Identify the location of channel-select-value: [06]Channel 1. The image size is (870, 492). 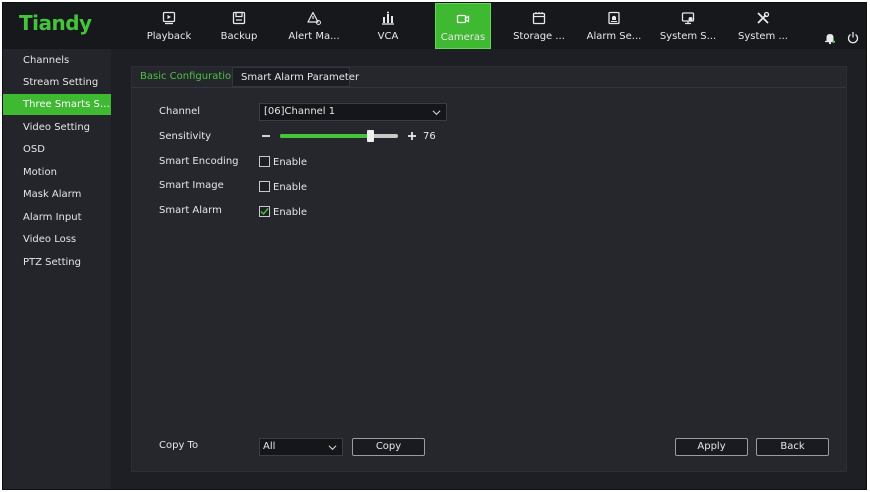
(300, 111).